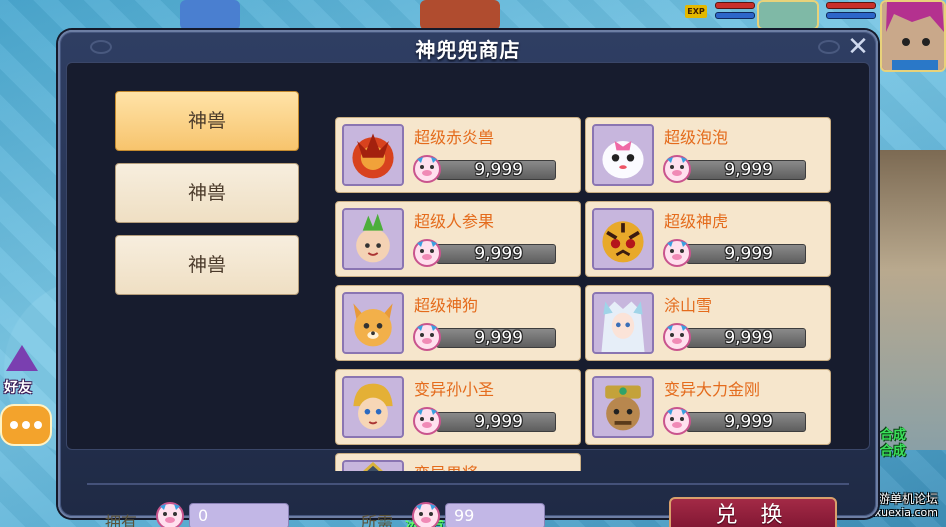  I want to click on item-name: 超级神虎, so click(696, 221).